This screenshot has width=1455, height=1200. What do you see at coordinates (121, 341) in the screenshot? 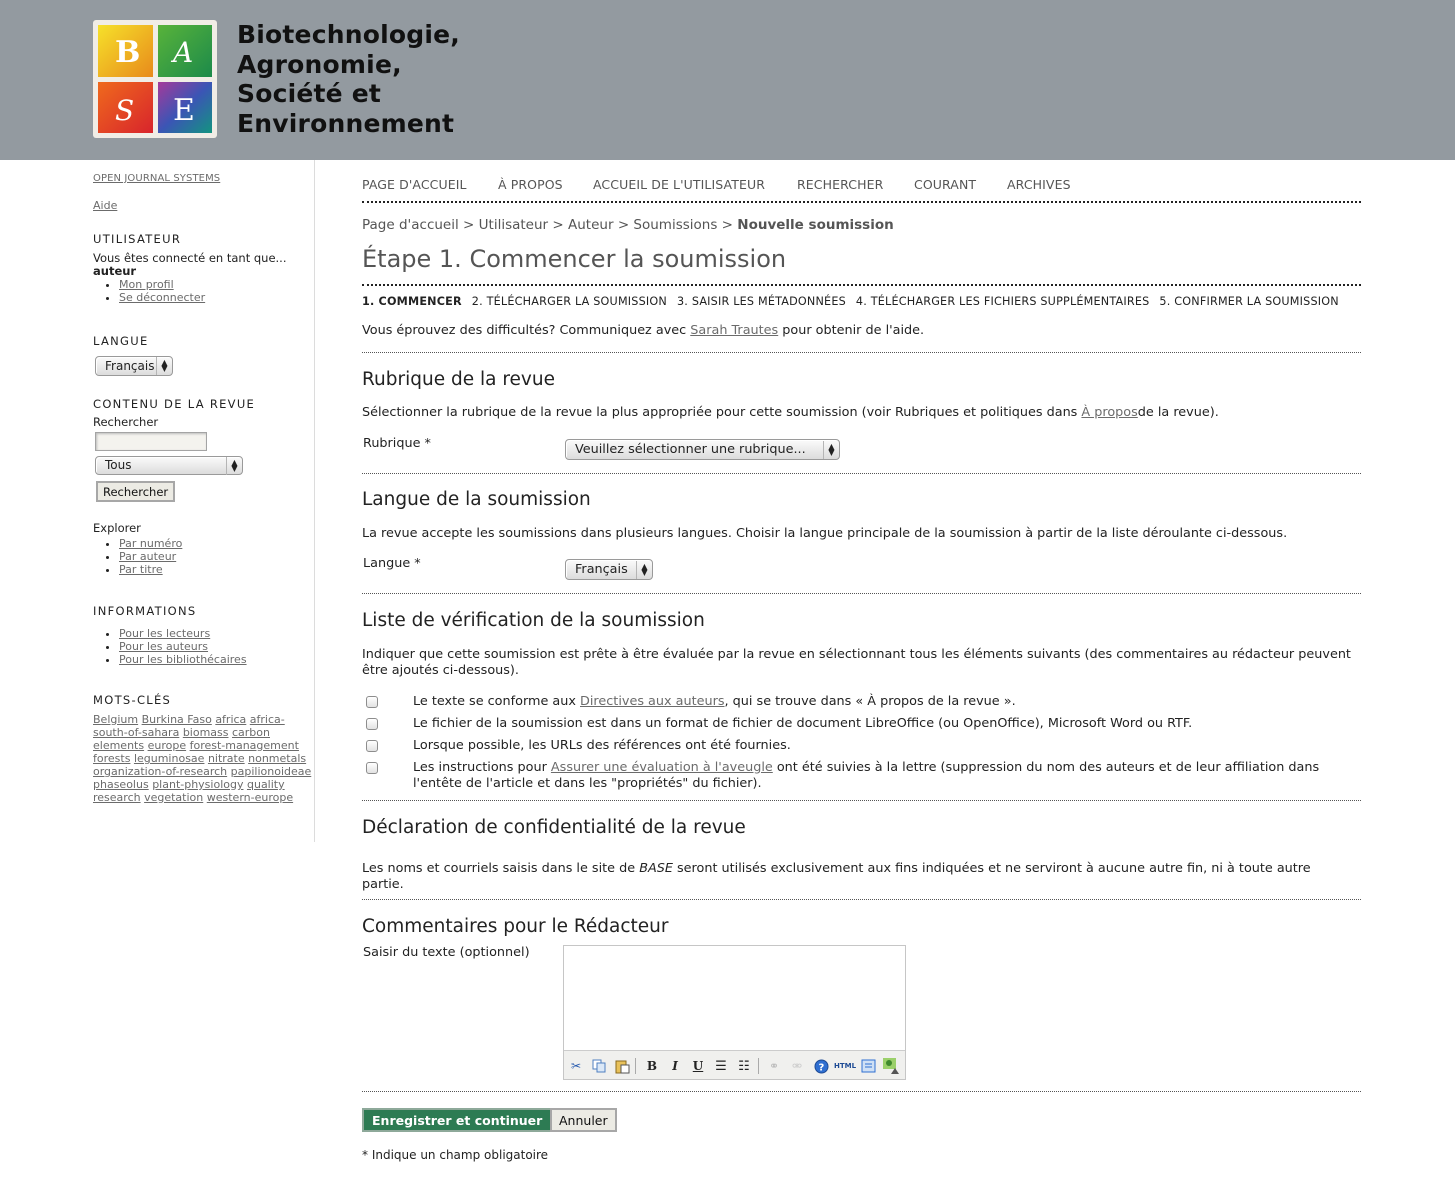
I see `language-block-title: LANGUE` at bounding box center [121, 341].